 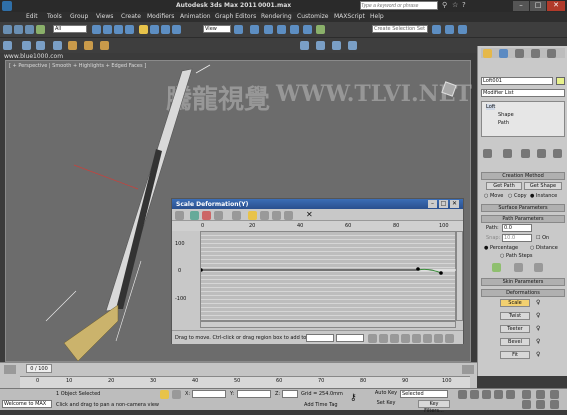 What do you see at coordinates (523, 93) in the screenshot?
I see `modifier-list-dropdown: Modifier List` at bounding box center [523, 93].